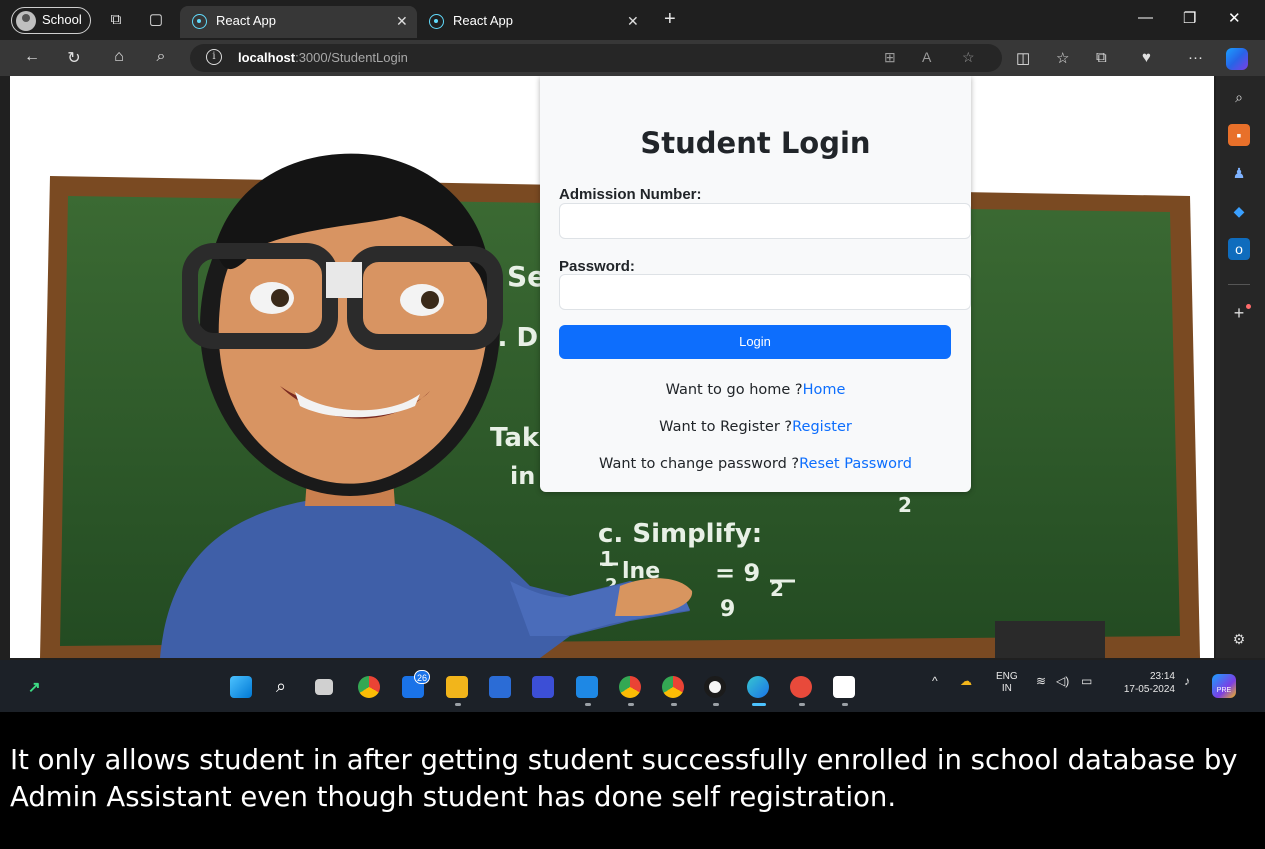  I want to click on sidebar-search-icon: ⌕, so click(1239, 97).